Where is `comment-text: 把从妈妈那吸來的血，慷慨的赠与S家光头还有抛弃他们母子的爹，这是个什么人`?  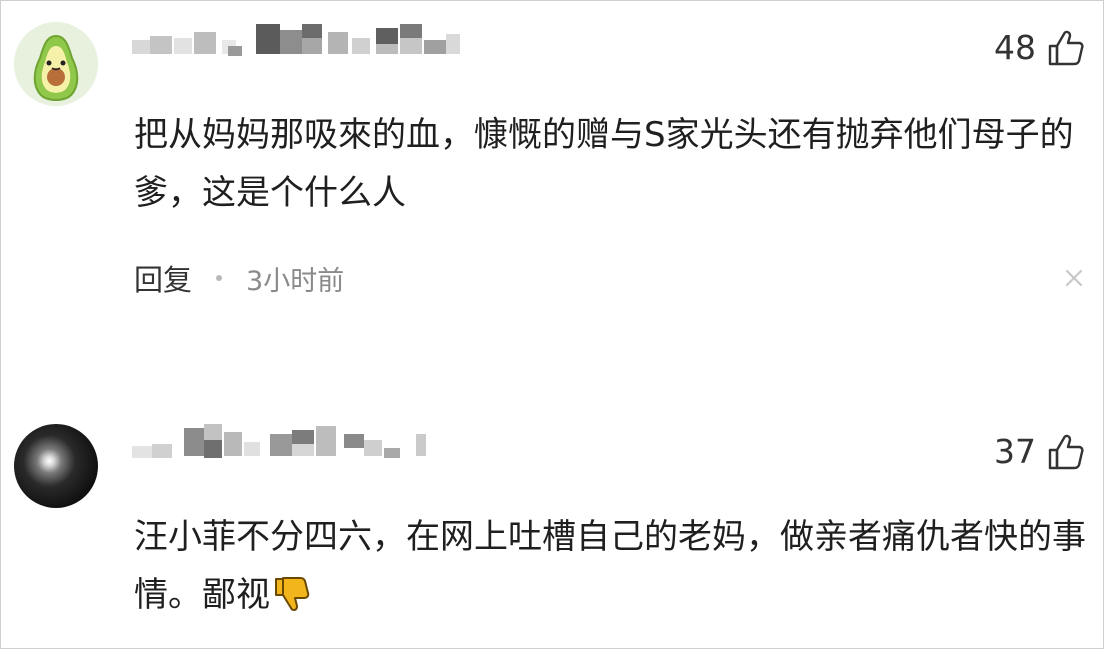
comment-text: 把从妈妈那吸來的血，慷慨的赠与S家光头还有抛弃他们母子的爹，这是个什么人 is located at coordinates (604, 164).